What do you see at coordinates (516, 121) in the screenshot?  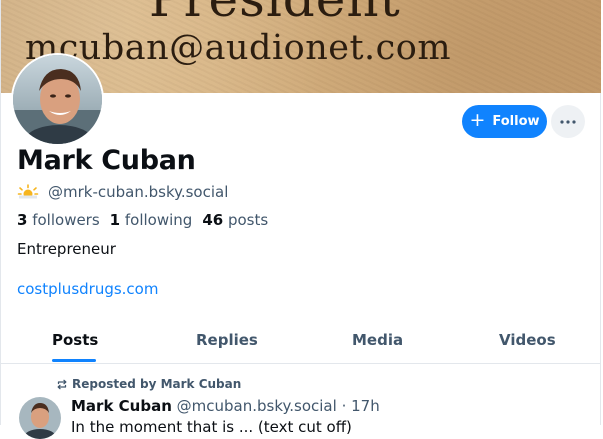 I see `follow-button-label: Follow` at bounding box center [516, 121].